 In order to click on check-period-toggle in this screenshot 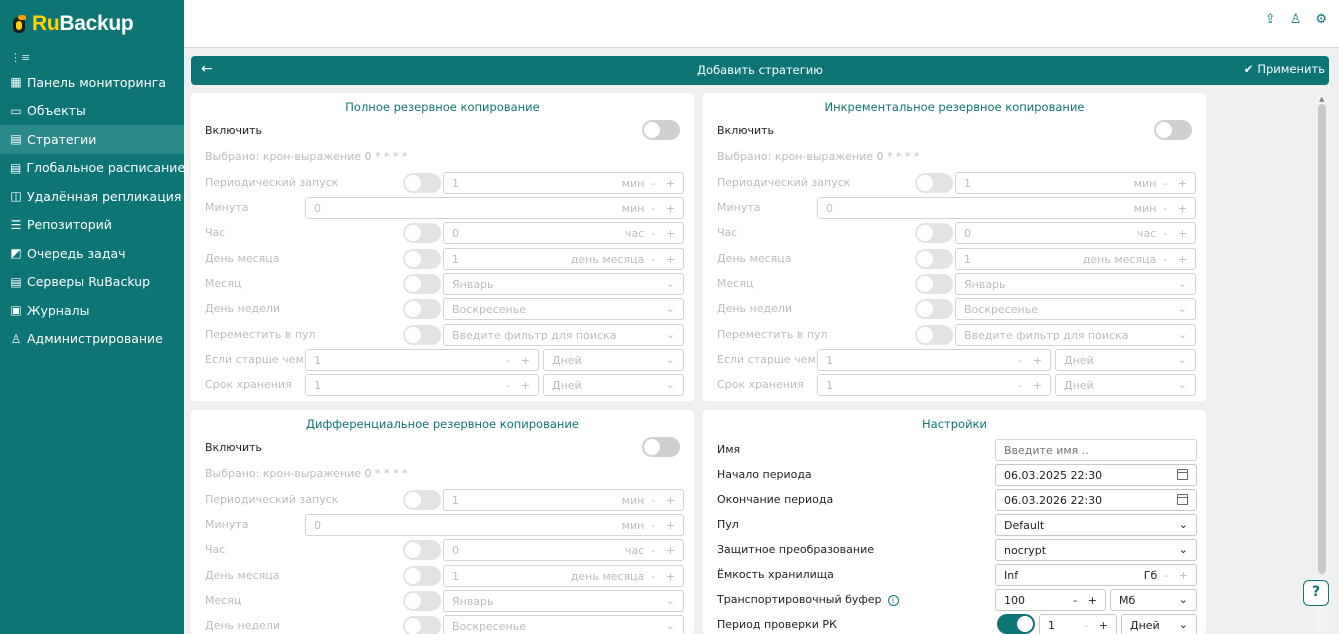, I will do `click(1016, 624)`.